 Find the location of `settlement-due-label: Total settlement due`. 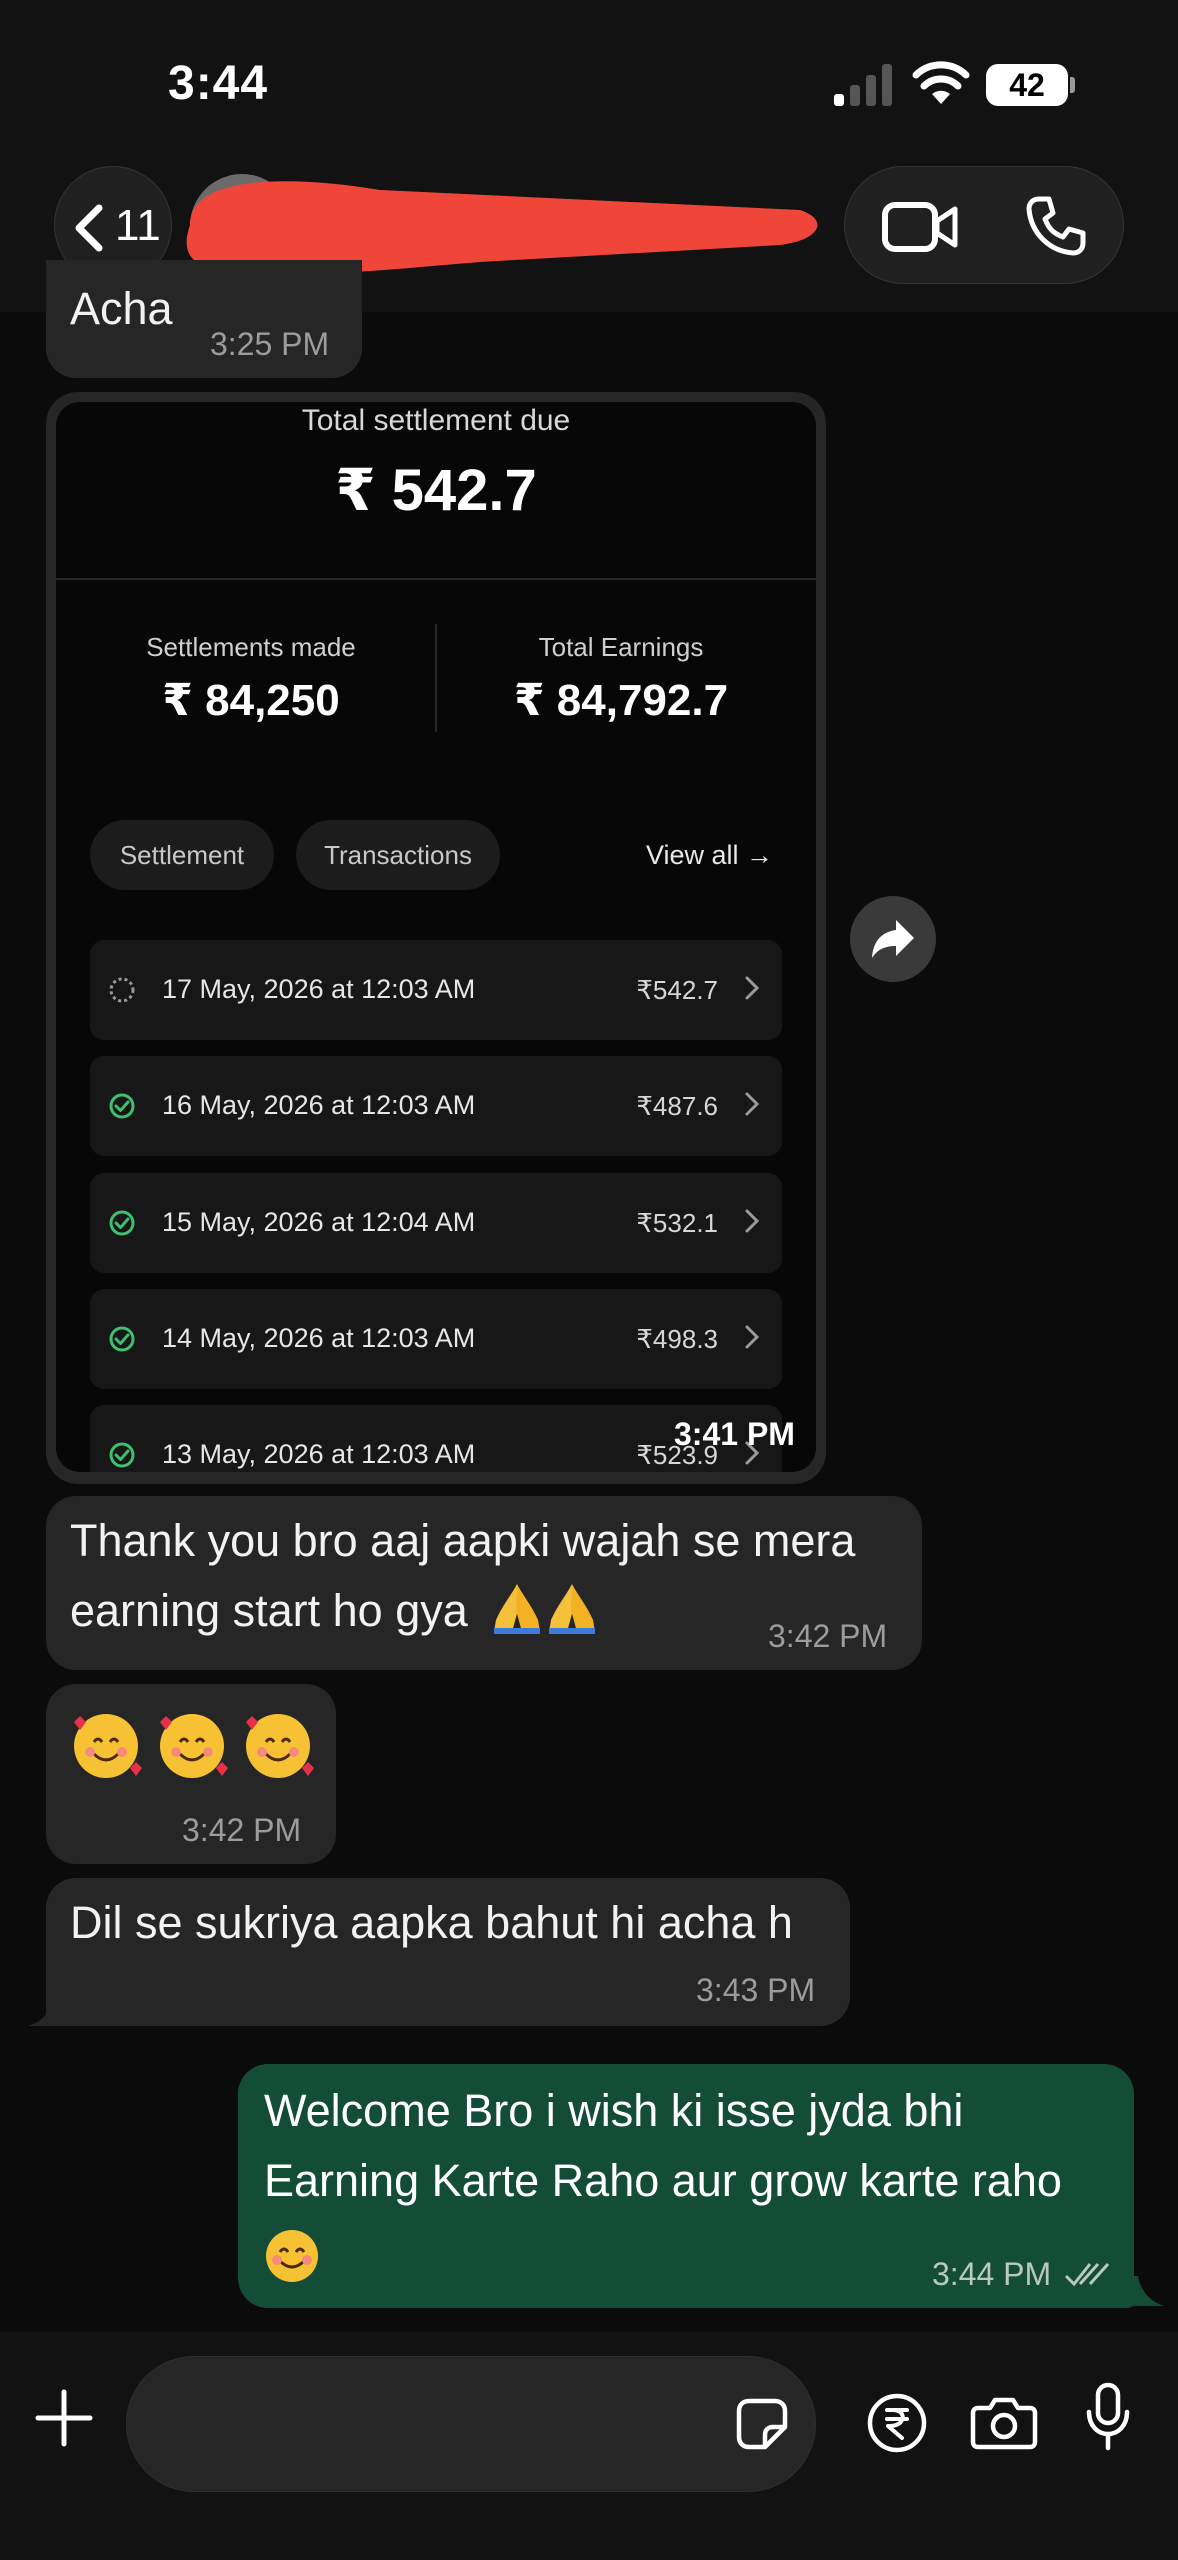

settlement-due-label: Total settlement due is located at coordinates (436, 420).